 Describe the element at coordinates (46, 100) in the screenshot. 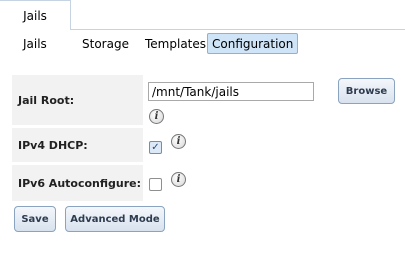

I see `jail-root-label: Jail Root:` at that location.